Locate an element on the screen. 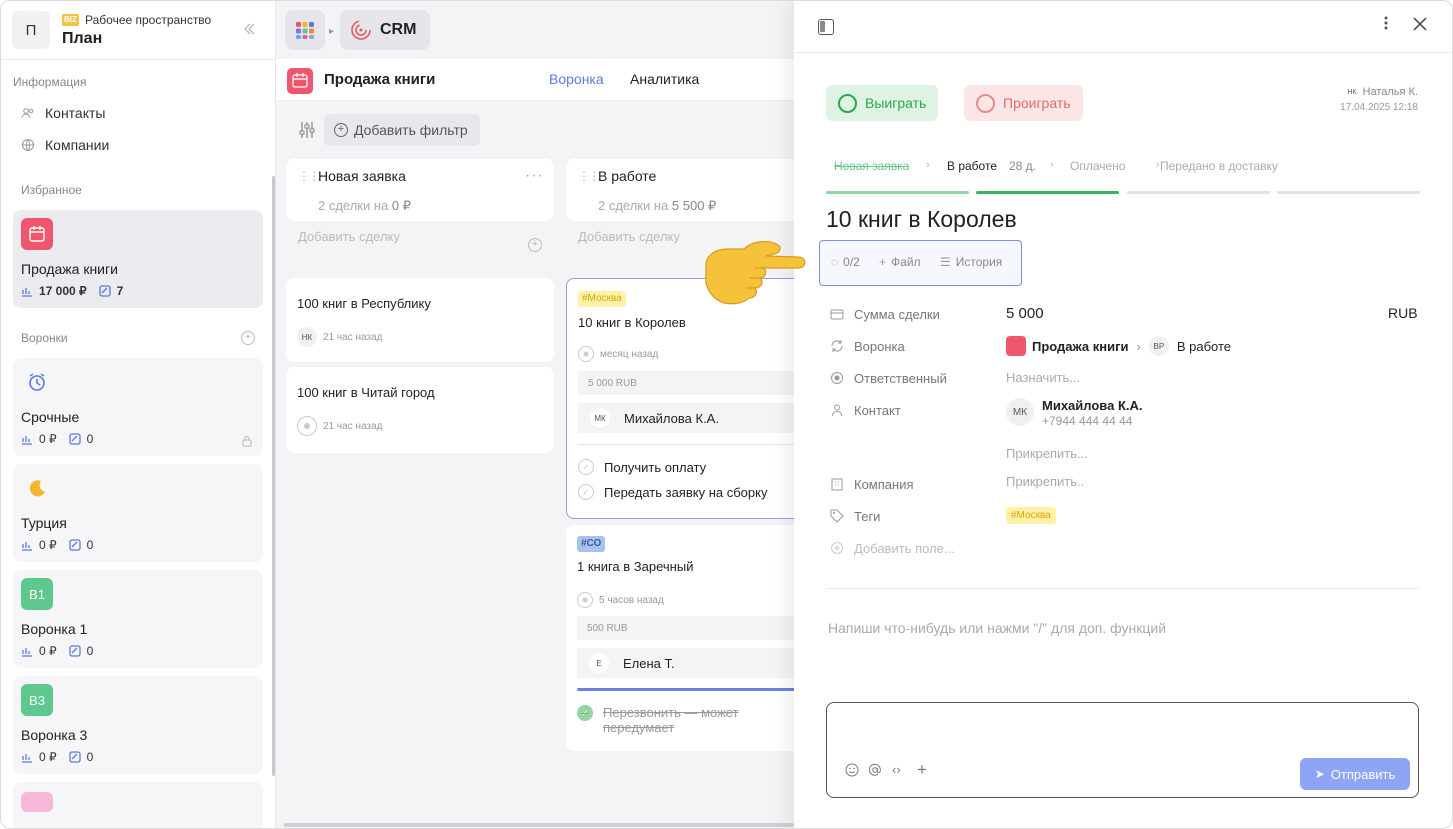 The width and height of the screenshot is (1453, 829). task-item: ✓ Получить оплату is located at coordinates (642, 467).